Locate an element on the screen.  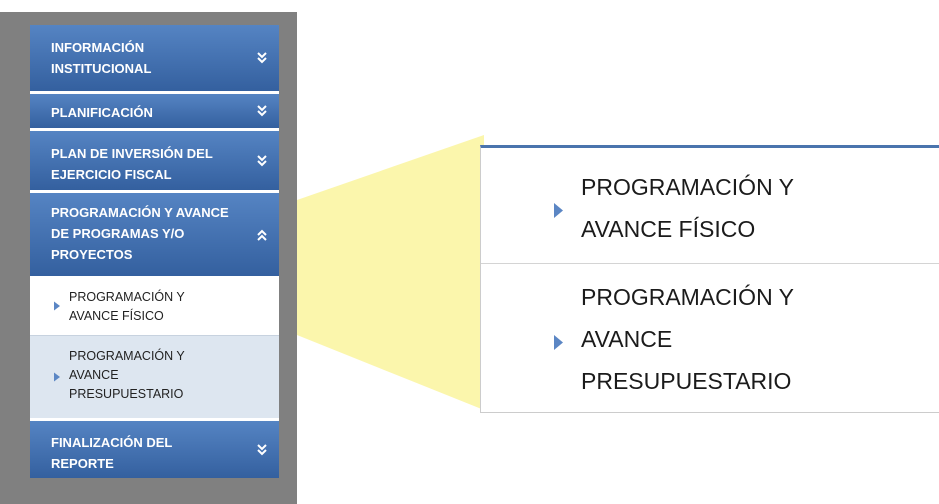
zoomed-item-avance-fisico: PROGRAMACIÓN Y AVANCE FÍSICO is located at coordinates (710, 206).